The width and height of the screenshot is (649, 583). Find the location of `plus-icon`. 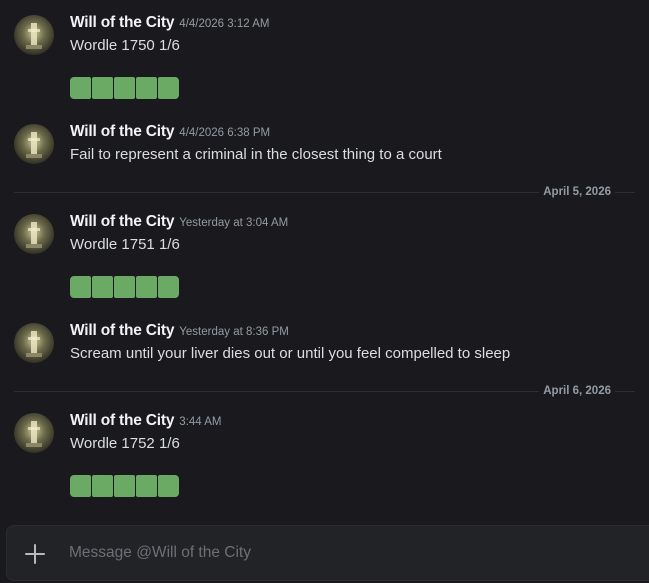

plus-icon is located at coordinates (35, 554).